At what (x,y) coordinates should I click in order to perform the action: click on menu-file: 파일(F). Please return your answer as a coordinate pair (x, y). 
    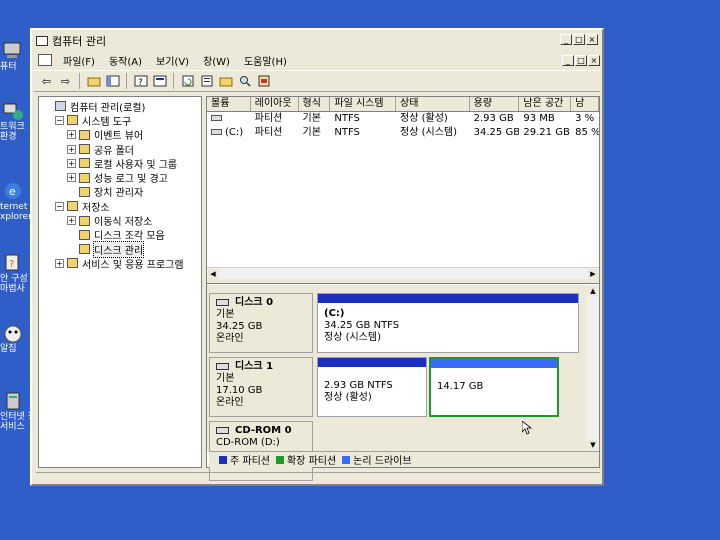
    Looking at the image, I should click on (79, 60).